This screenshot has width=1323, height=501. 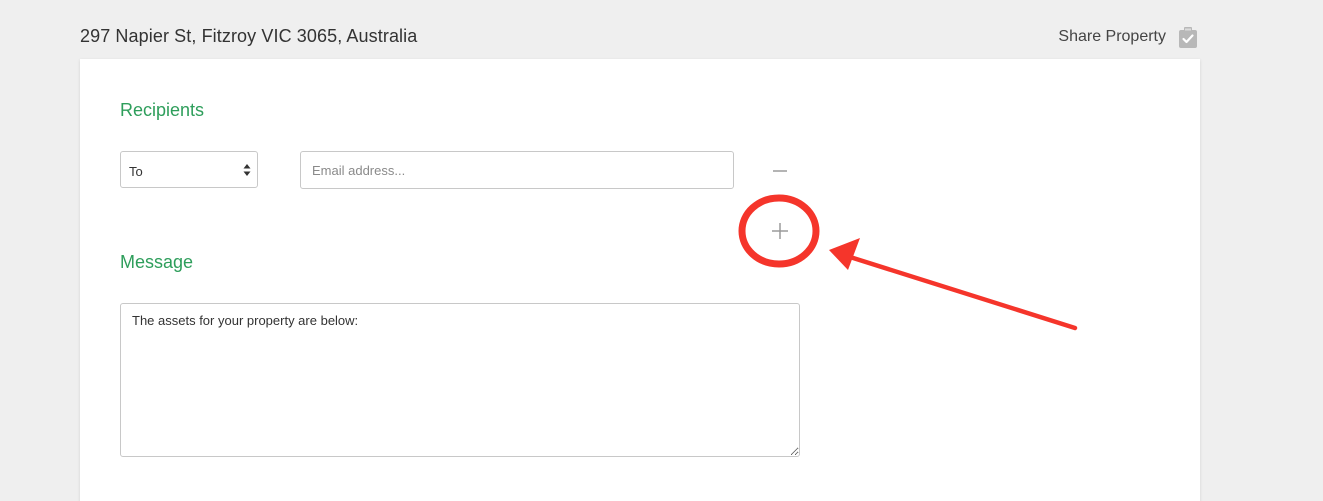 I want to click on recipient-type-value: To, so click(x=136, y=171).